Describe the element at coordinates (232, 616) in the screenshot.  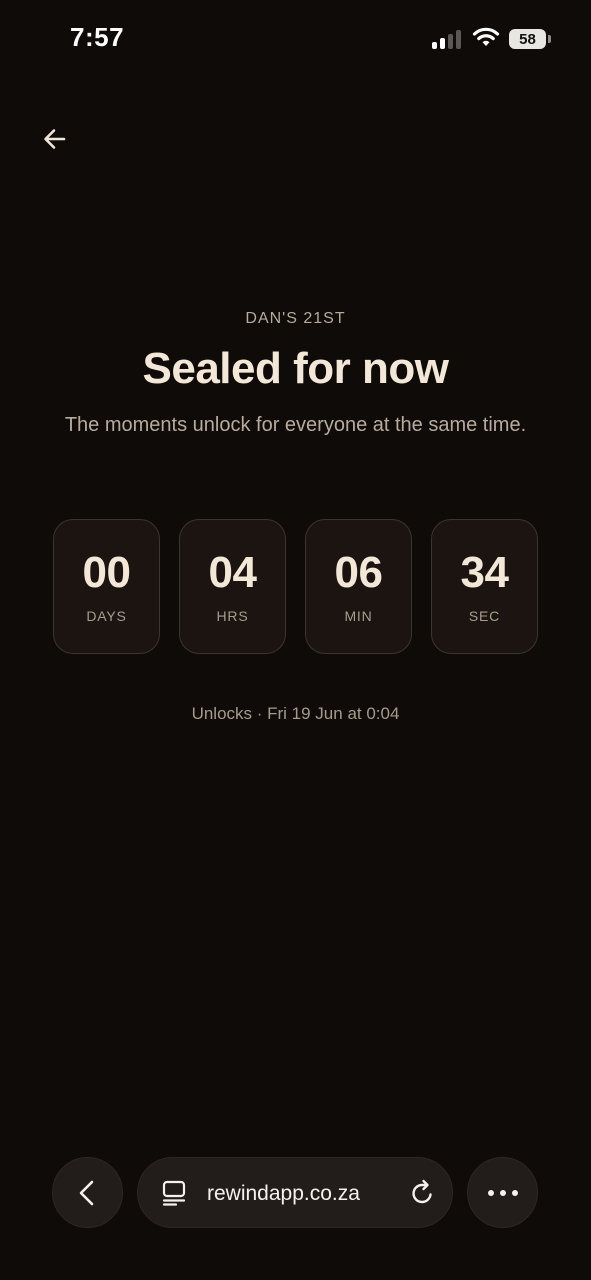
I see `countdown-hours-unit: HRS` at that location.